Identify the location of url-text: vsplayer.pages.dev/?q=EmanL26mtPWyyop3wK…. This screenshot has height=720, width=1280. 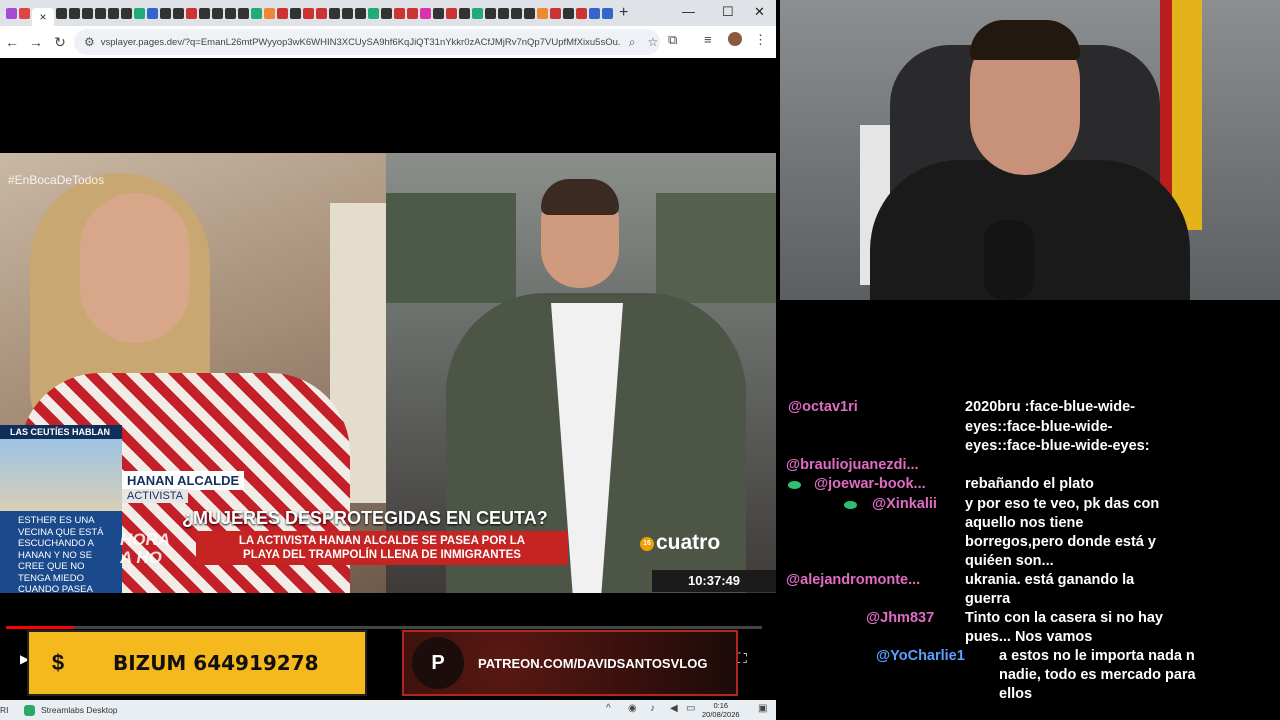
(361, 42).